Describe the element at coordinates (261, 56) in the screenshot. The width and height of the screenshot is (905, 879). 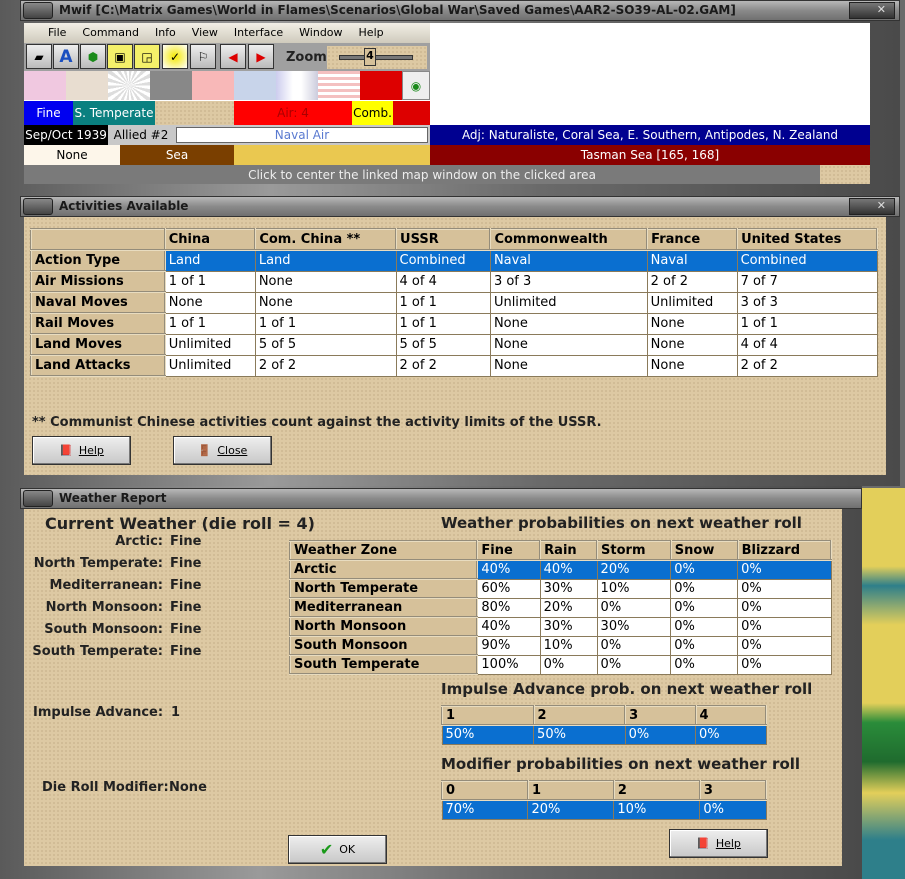
I see `arrow-right-icon: ▶` at that location.